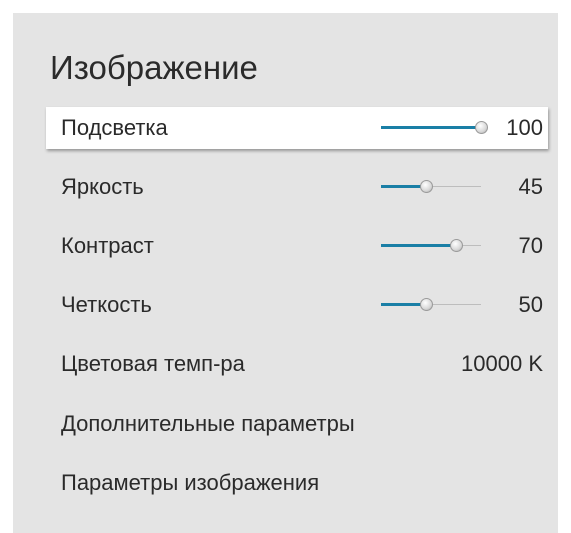  What do you see at coordinates (190, 482) in the screenshot?
I see `menu-item-label: Параметры изображения` at bounding box center [190, 482].